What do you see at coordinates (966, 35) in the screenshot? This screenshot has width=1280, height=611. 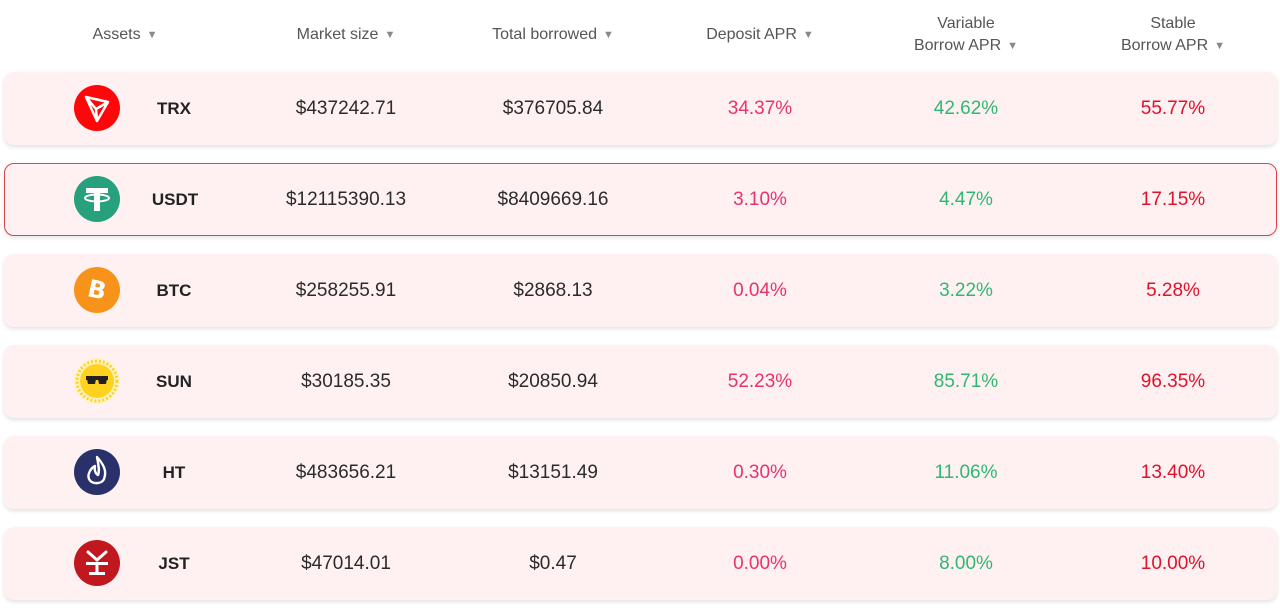 I see `header-variable-apr-sort: Variable Borrow APR ▼` at bounding box center [966, 35].